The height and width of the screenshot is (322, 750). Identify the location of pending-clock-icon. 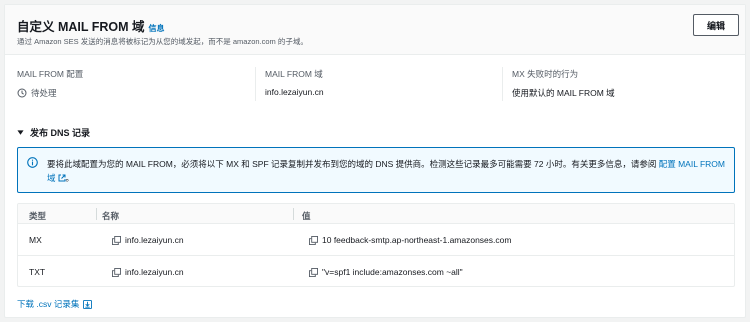
(22, 93).